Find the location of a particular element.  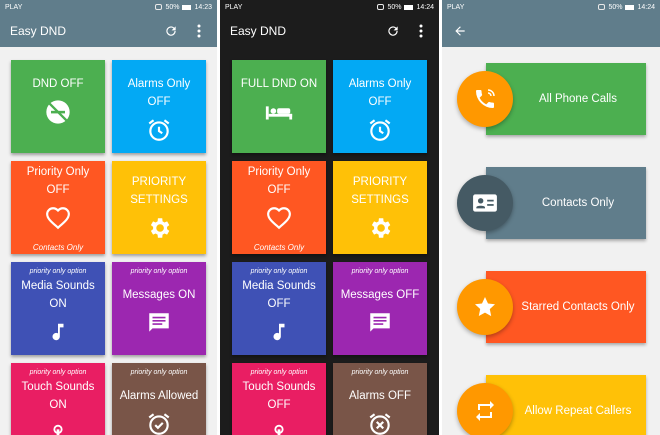

alarm-off-icon is located at coordinates (380, 422).